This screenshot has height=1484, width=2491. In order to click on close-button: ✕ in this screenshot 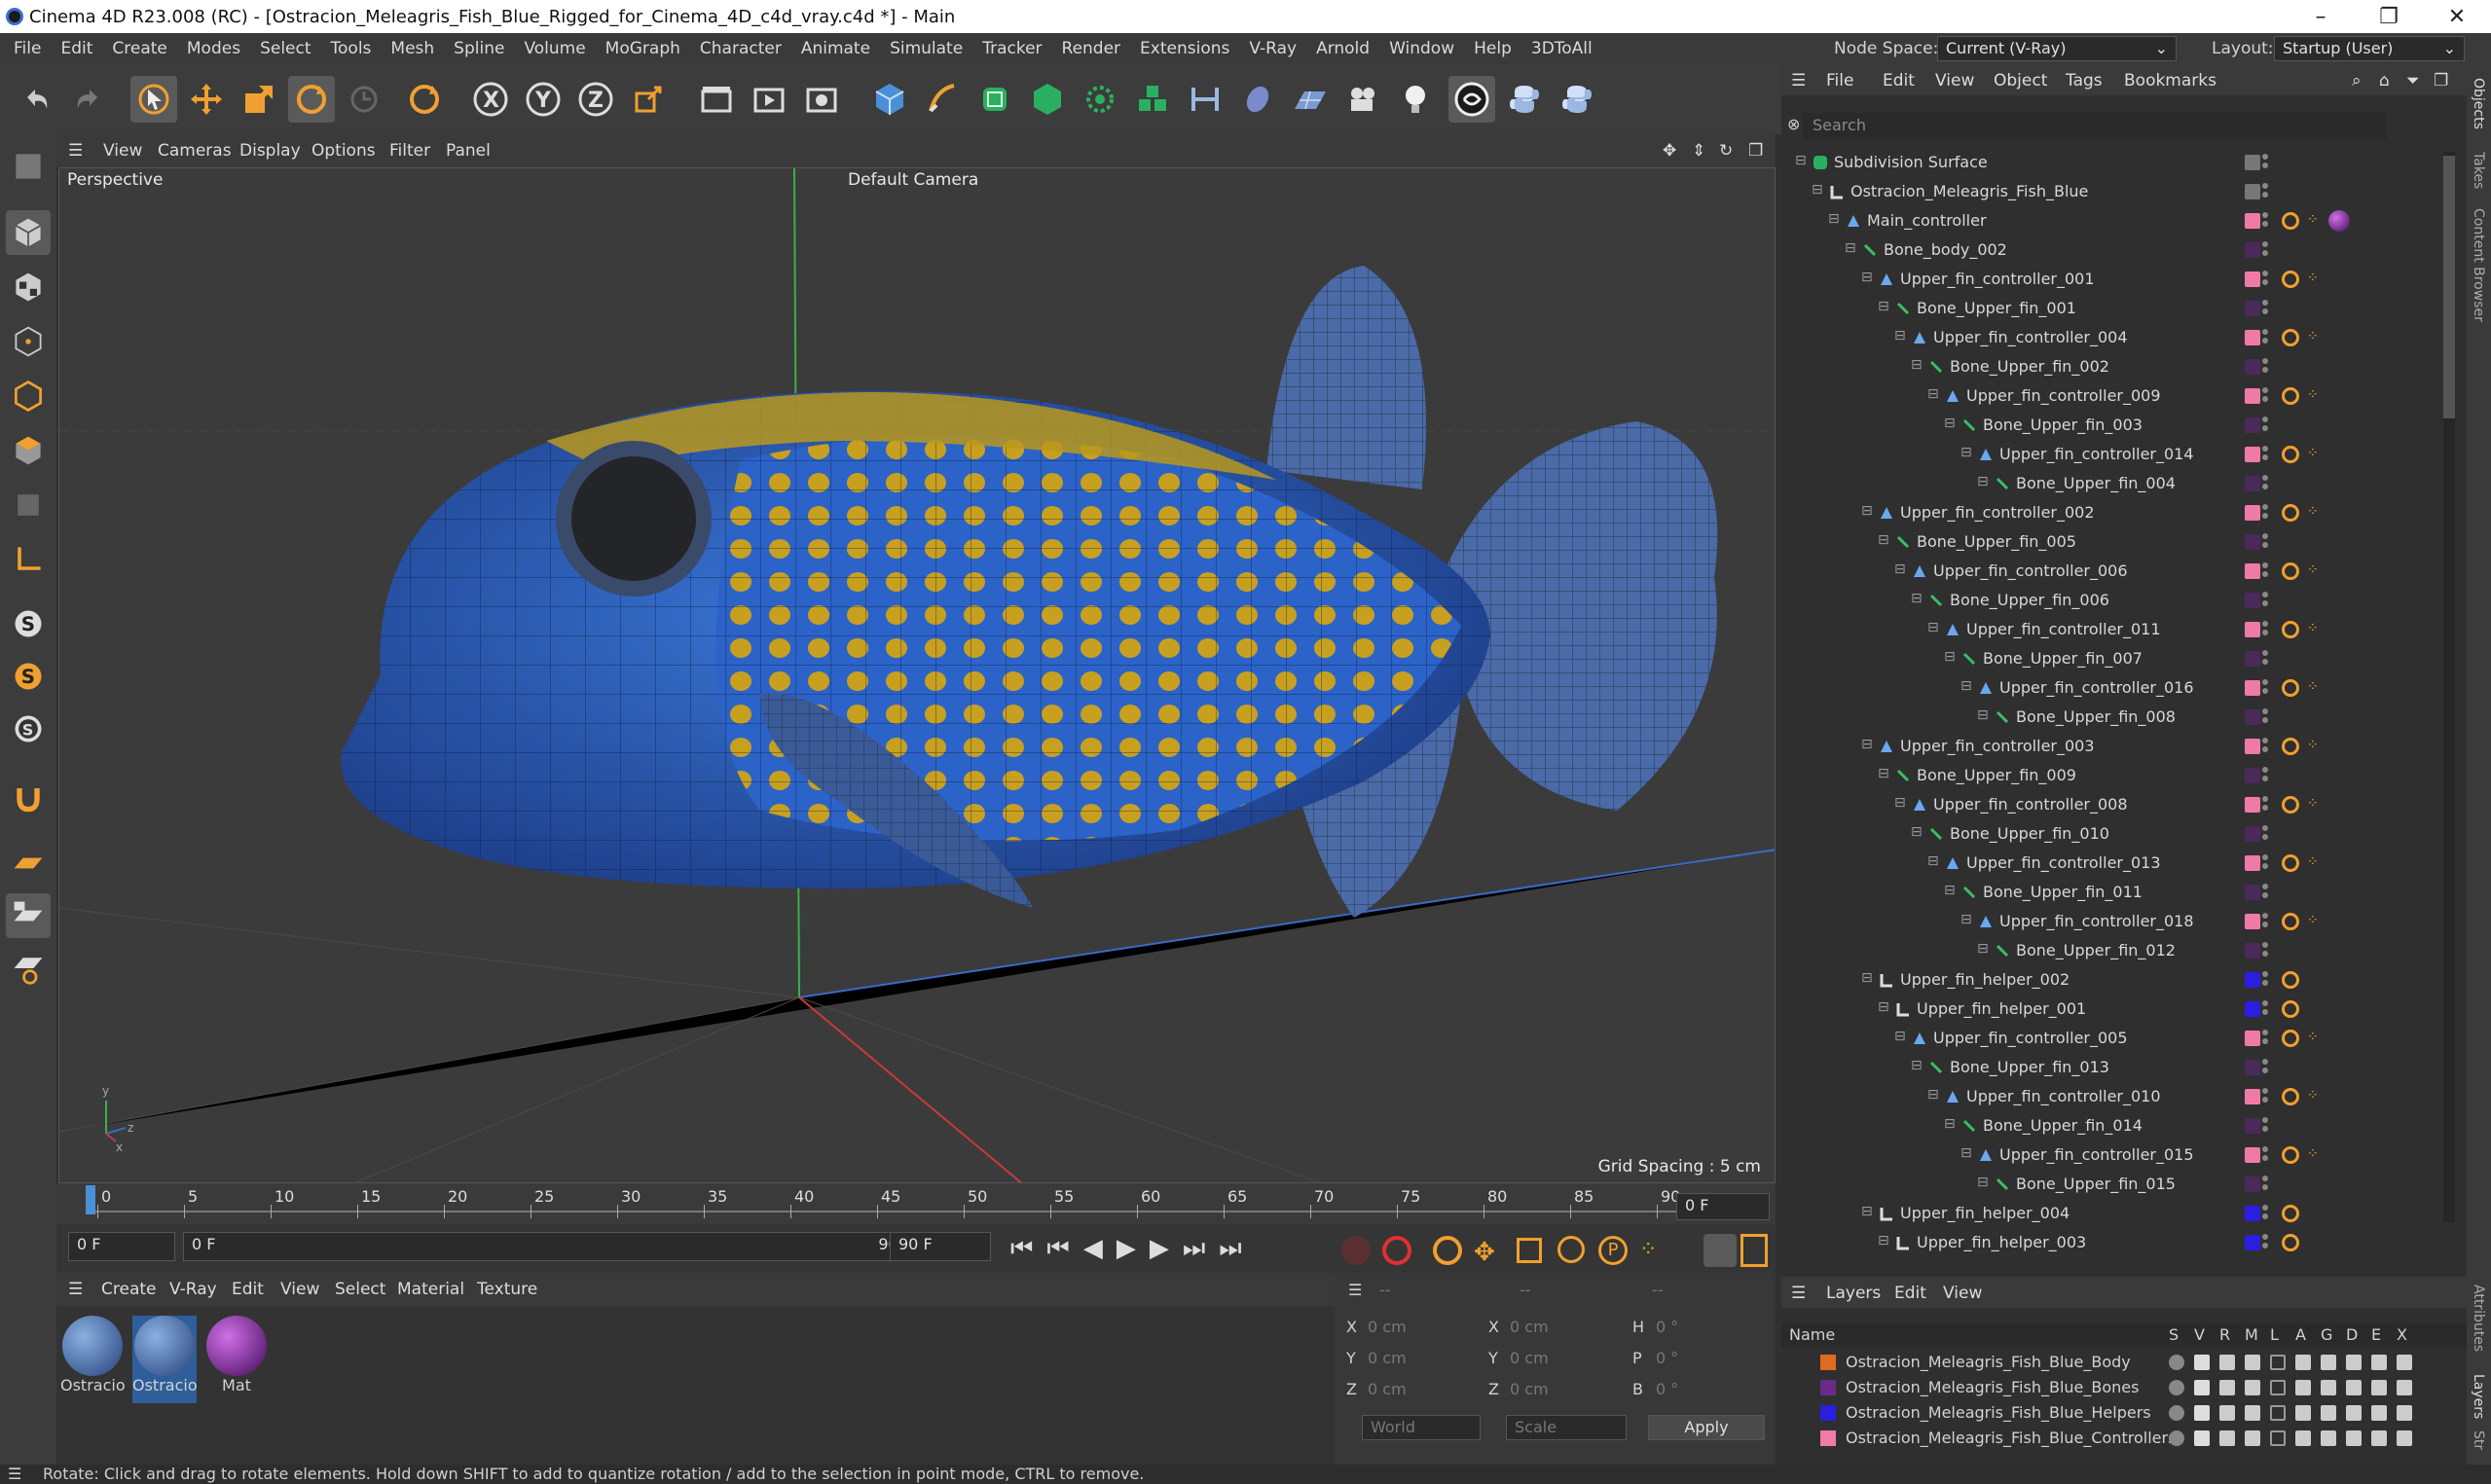, I will do `click(2457, 16)`.